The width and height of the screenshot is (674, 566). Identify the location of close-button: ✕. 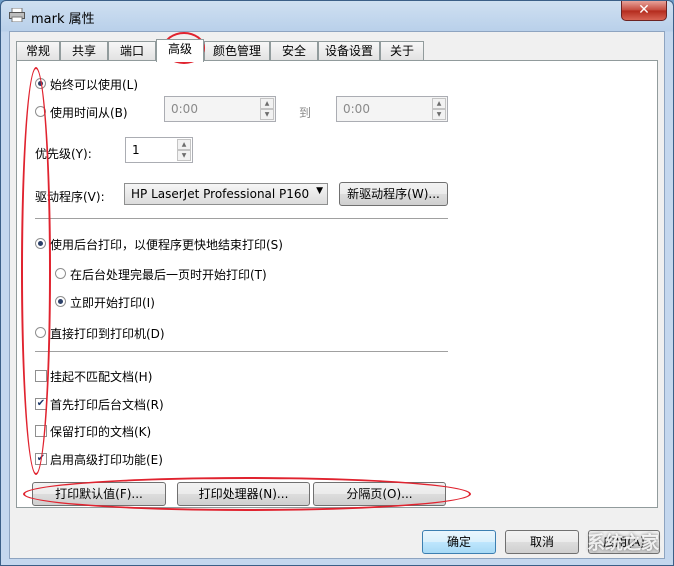
(644, 11).